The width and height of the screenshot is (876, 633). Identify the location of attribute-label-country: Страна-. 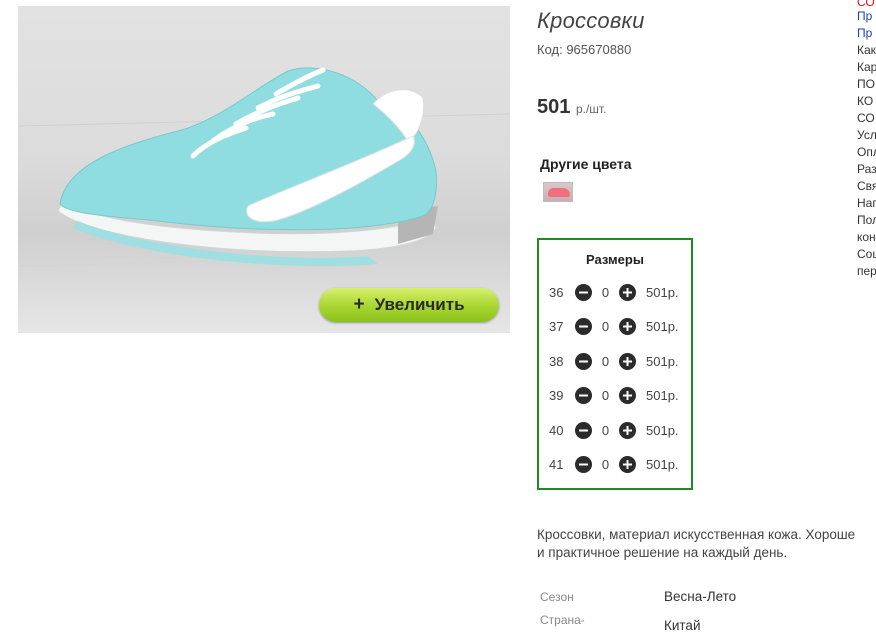
(562, 620).